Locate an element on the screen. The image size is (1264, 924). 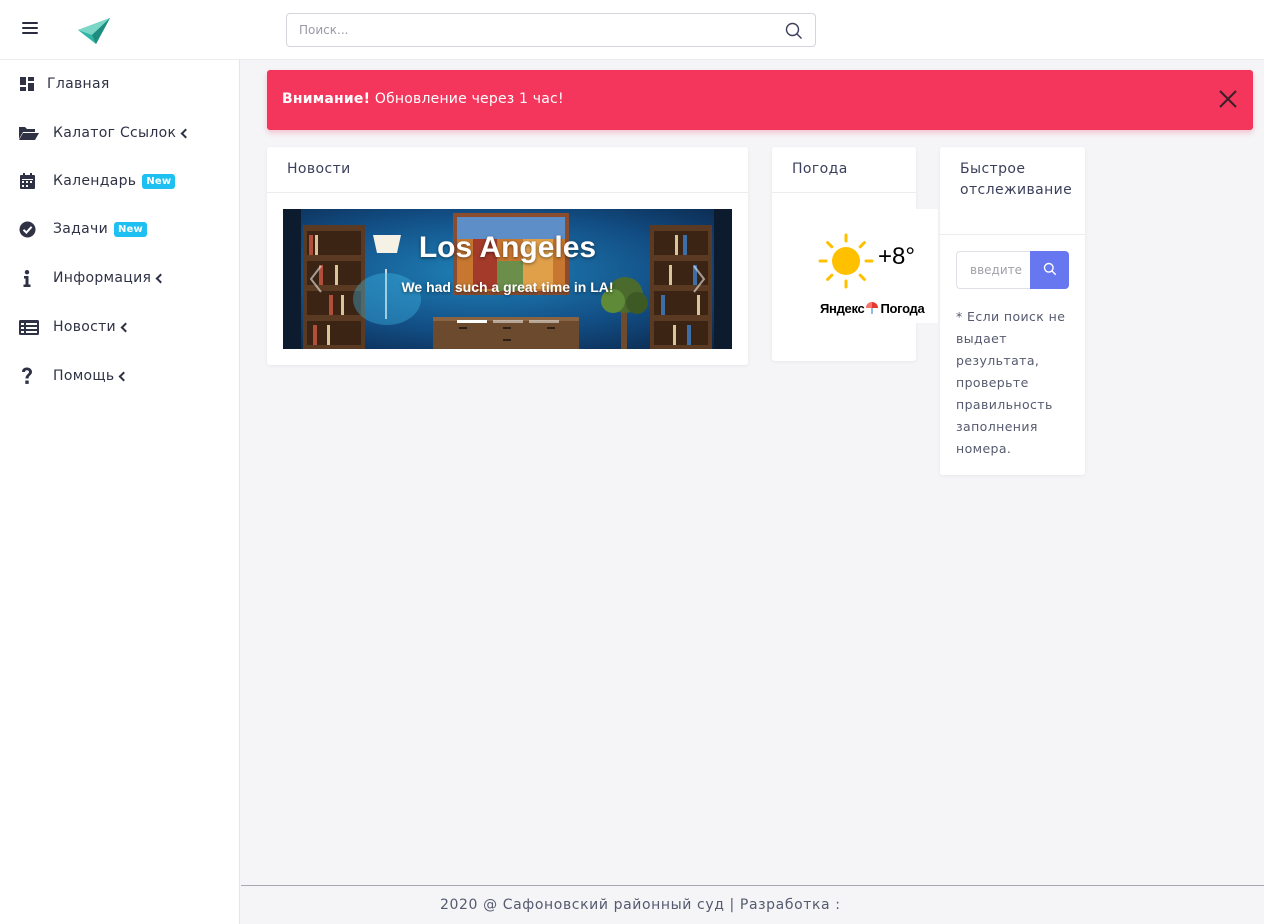
tracking-card-title: Быстрое отслеживание is located at coordinates (1012, 191).